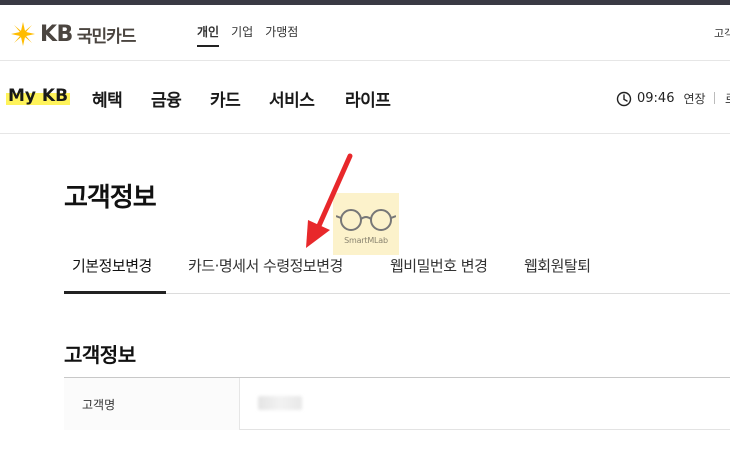  Describe the element at coordinates (107, 98) in the screenshot. I see `nav-benefits: 혜택` at that location.